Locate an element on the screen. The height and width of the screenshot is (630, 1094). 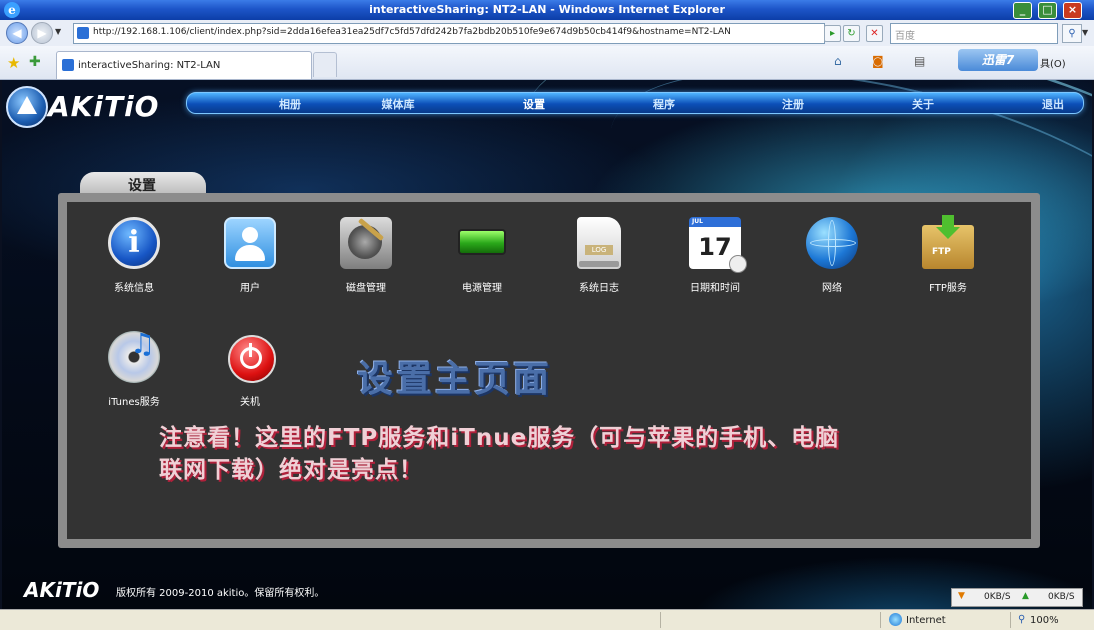
zoom-level: 100% is located at coordinates (1044, 620).